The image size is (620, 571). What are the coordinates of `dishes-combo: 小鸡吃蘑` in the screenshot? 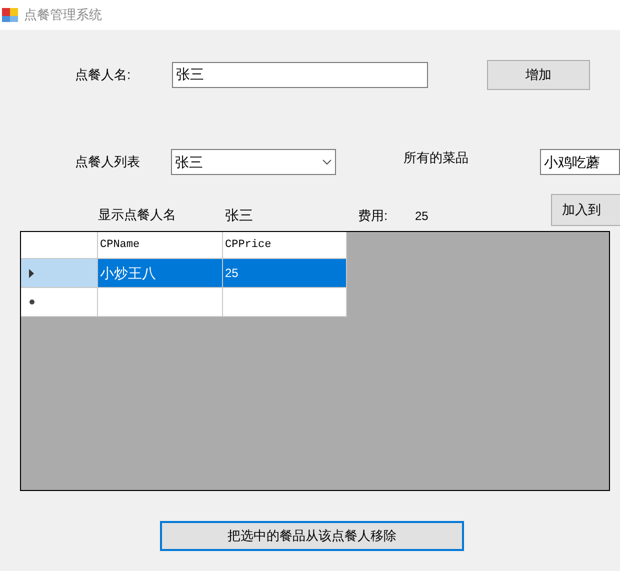 It's located at (580, 162).